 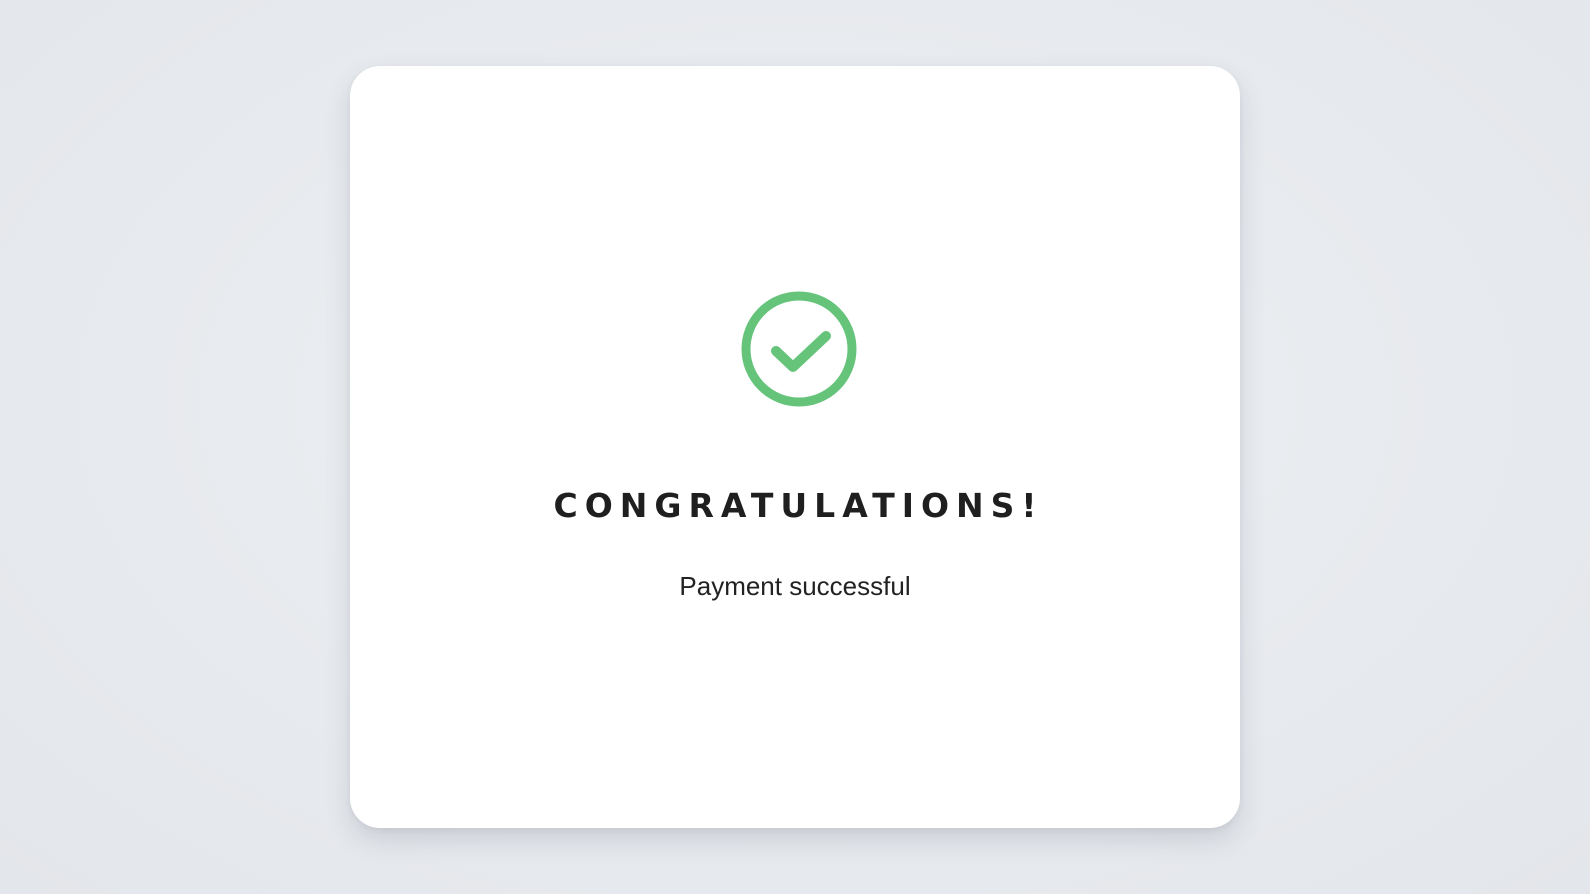 I want to click on success-title: CONGRATULATIONS!, so click(x=798, y=505).